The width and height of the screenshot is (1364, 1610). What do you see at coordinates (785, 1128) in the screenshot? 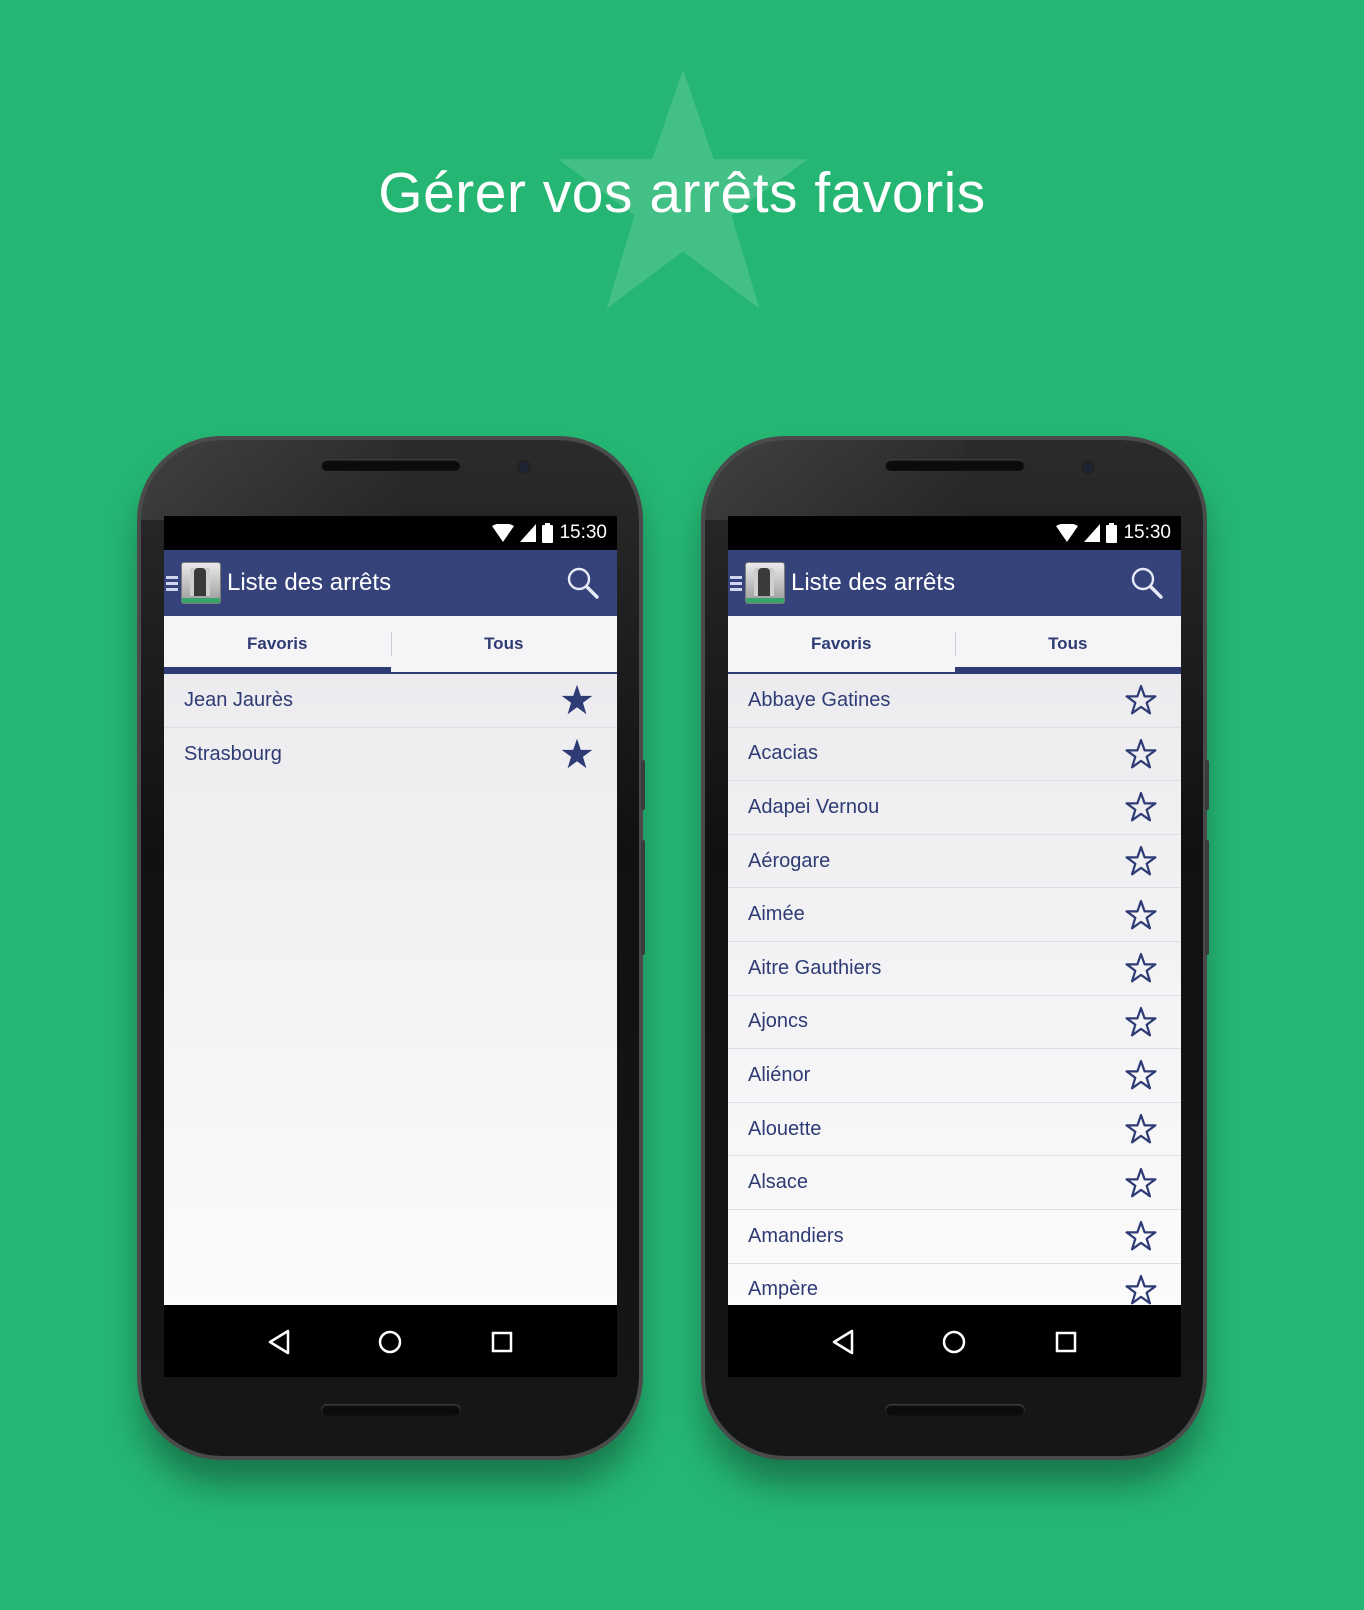
I see `stop-name: Alouette` at bounding box center [785, 1128].